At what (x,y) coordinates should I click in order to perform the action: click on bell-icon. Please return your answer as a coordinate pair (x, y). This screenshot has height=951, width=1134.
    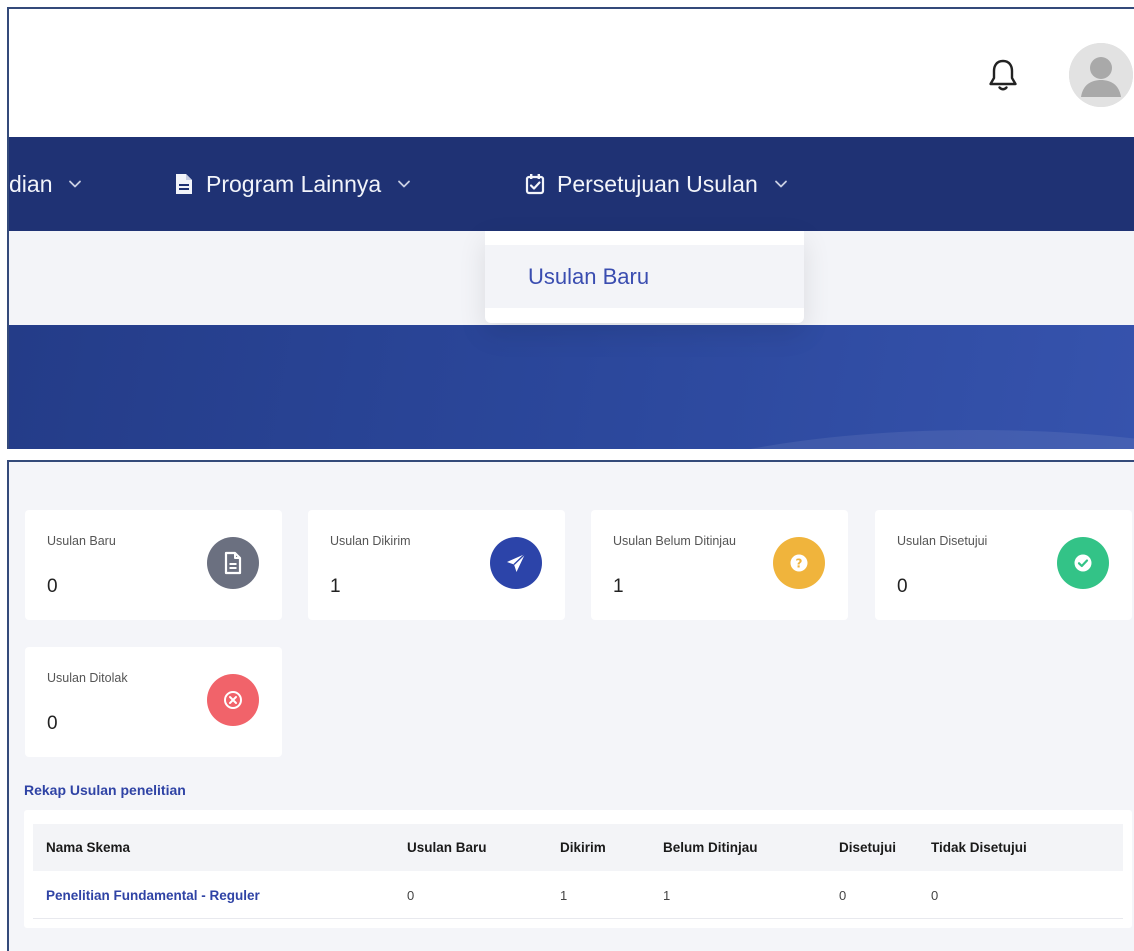
    Looking at the image, I should click on (1003, 75).